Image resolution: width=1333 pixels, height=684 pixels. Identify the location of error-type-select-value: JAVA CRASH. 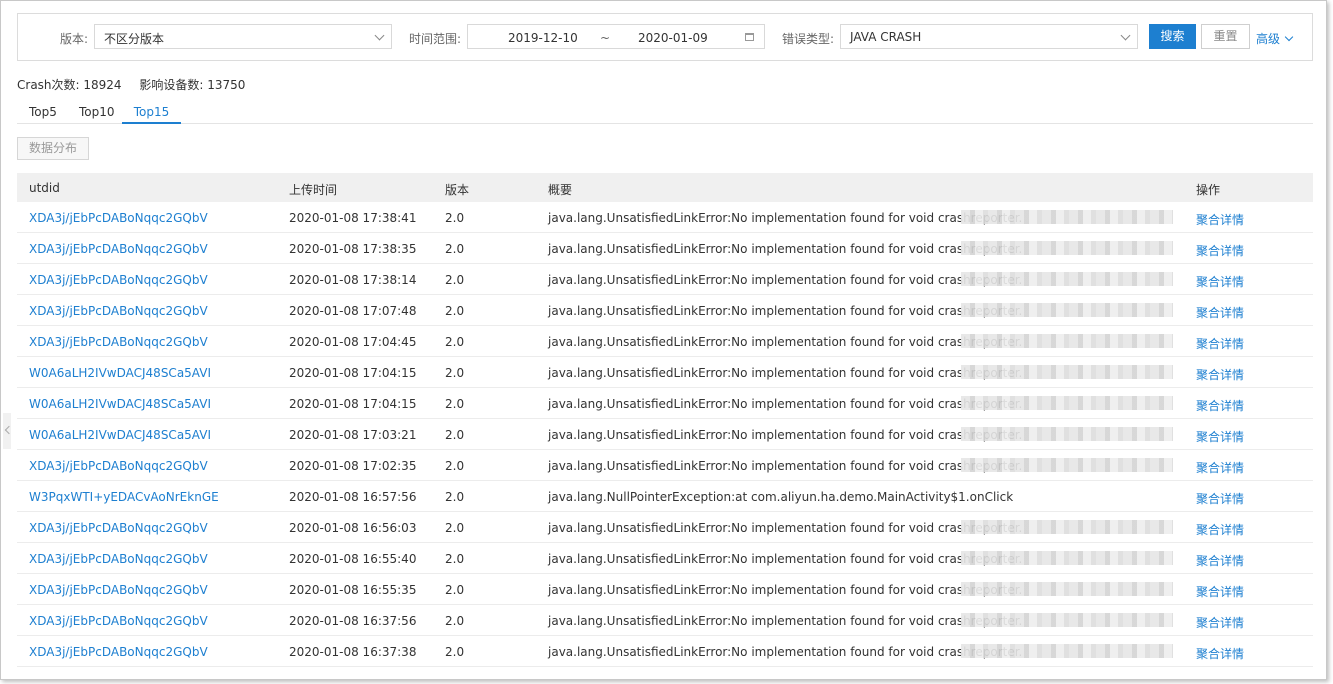
(886, 37).